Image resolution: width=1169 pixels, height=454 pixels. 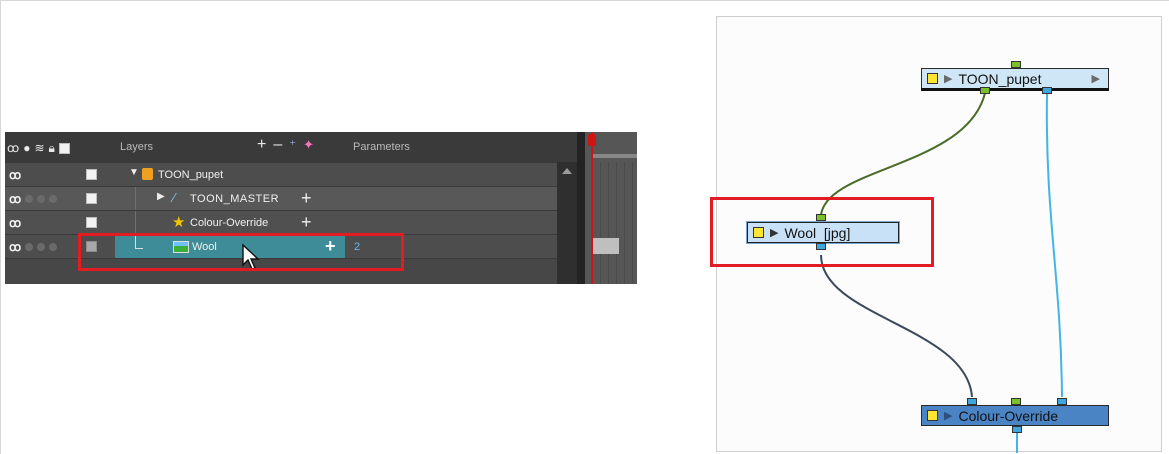 What do you see at coordinates (190, 175) in the screenshot?
I see `layer-name: TOON_pupet` at bounding box center [190, 175].